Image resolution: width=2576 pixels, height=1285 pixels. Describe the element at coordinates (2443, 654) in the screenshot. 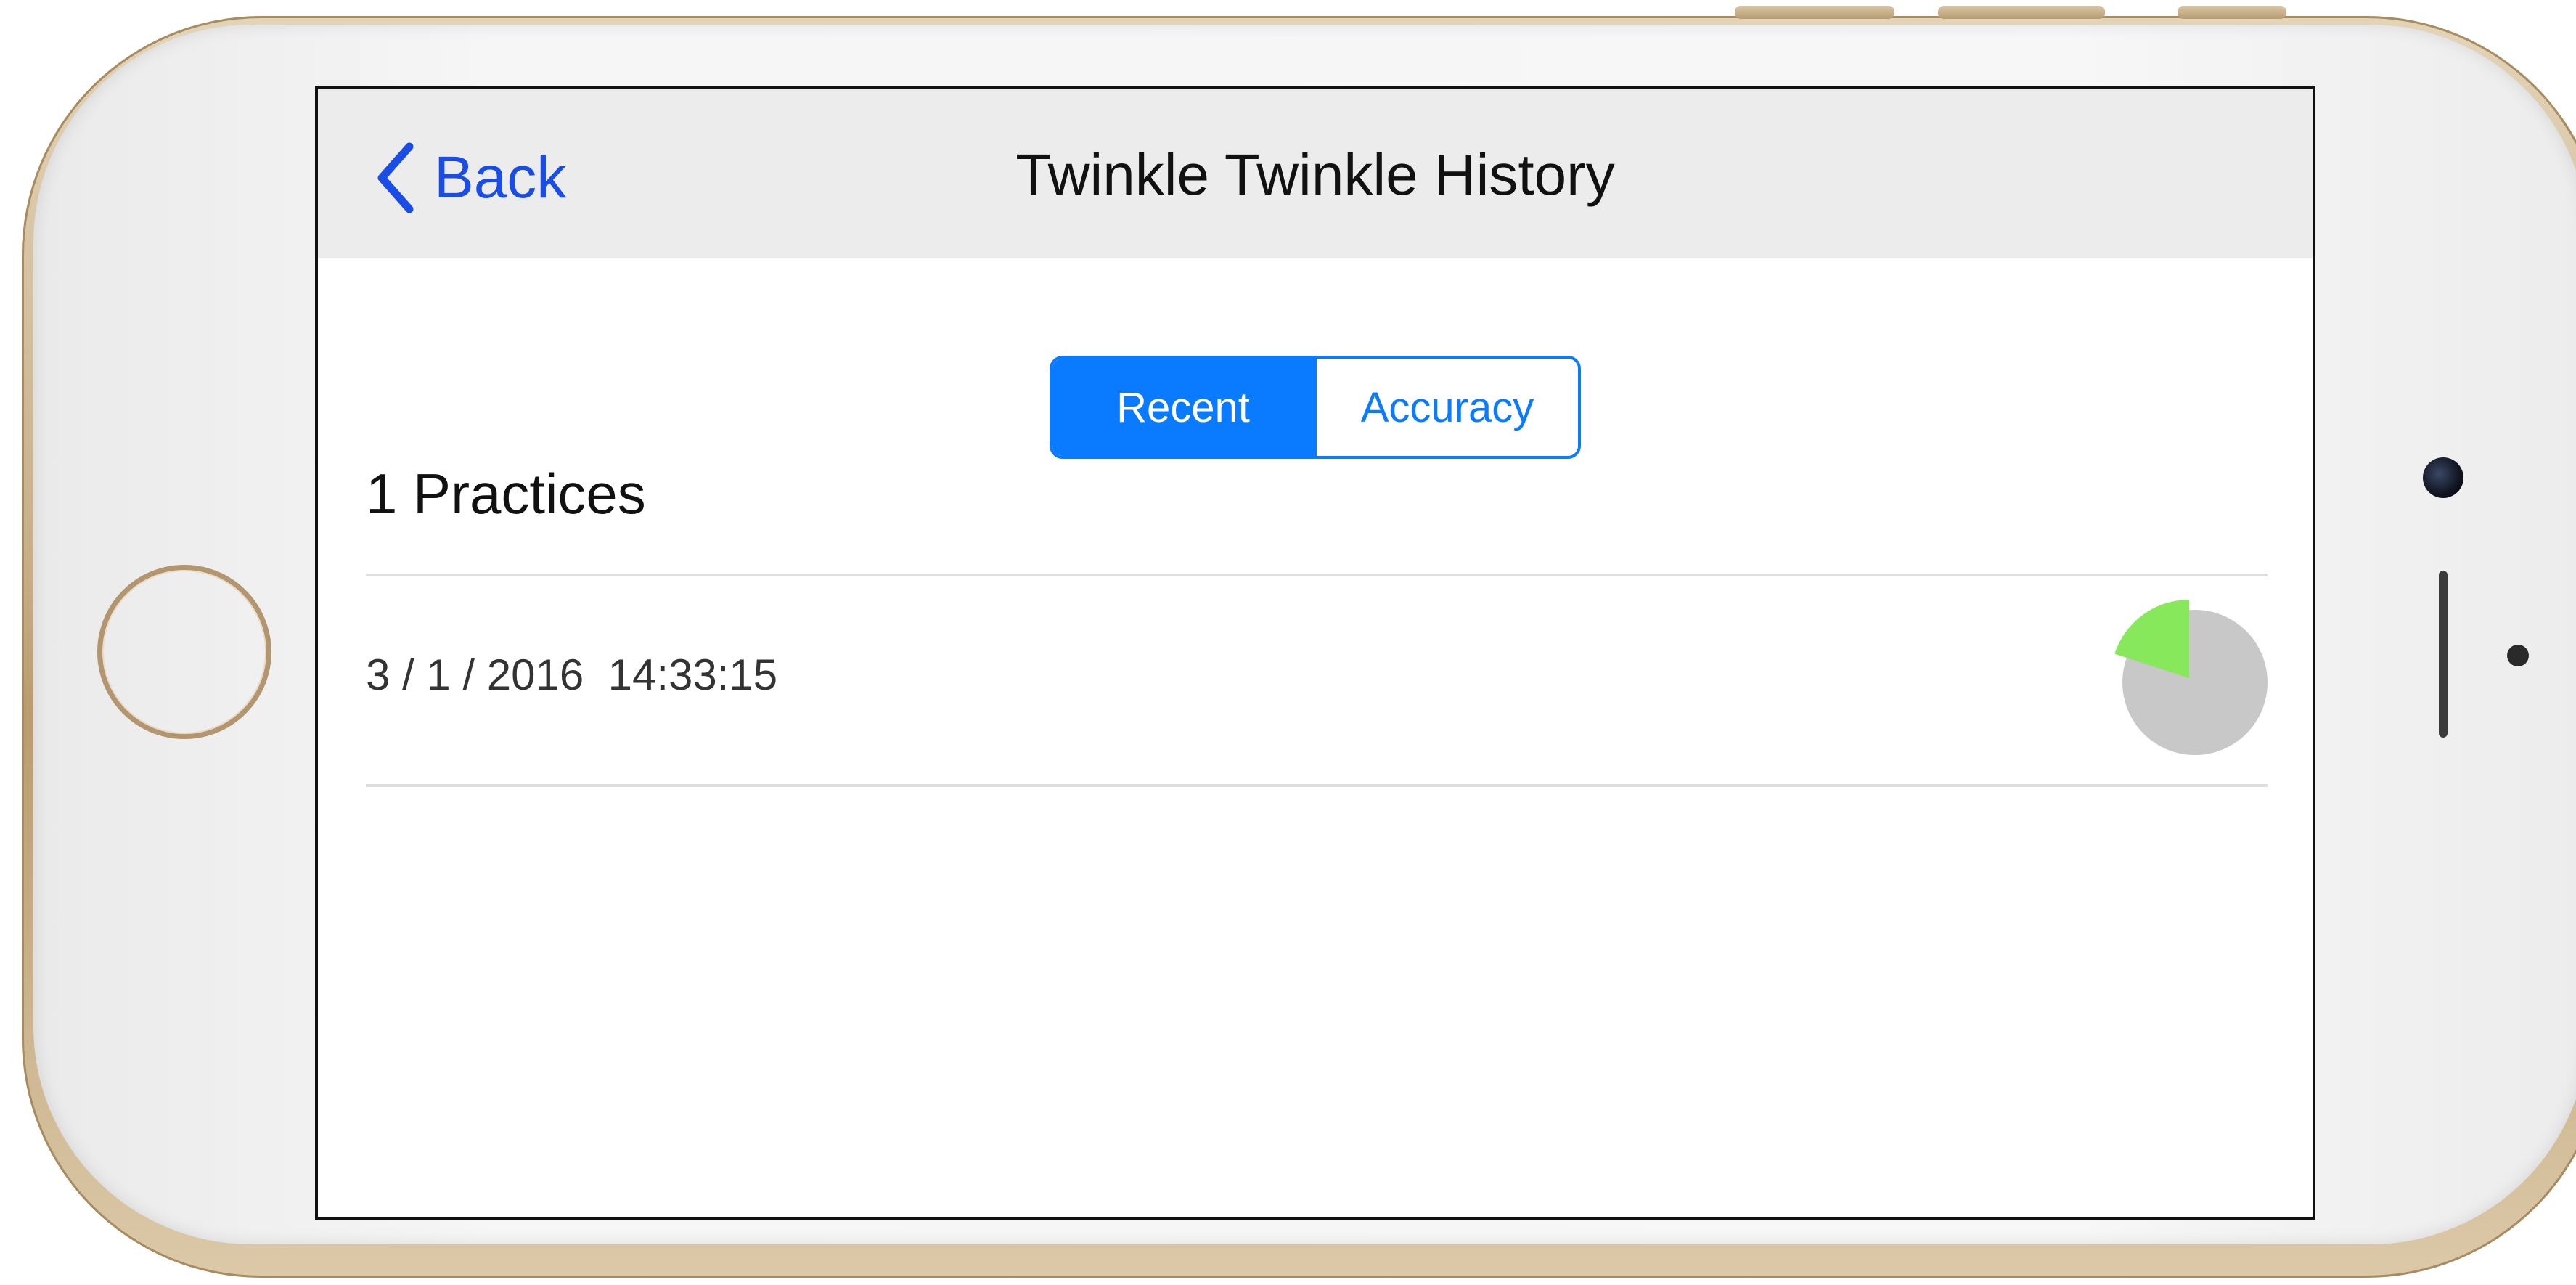

I see `earpiece-speaker` at that location.